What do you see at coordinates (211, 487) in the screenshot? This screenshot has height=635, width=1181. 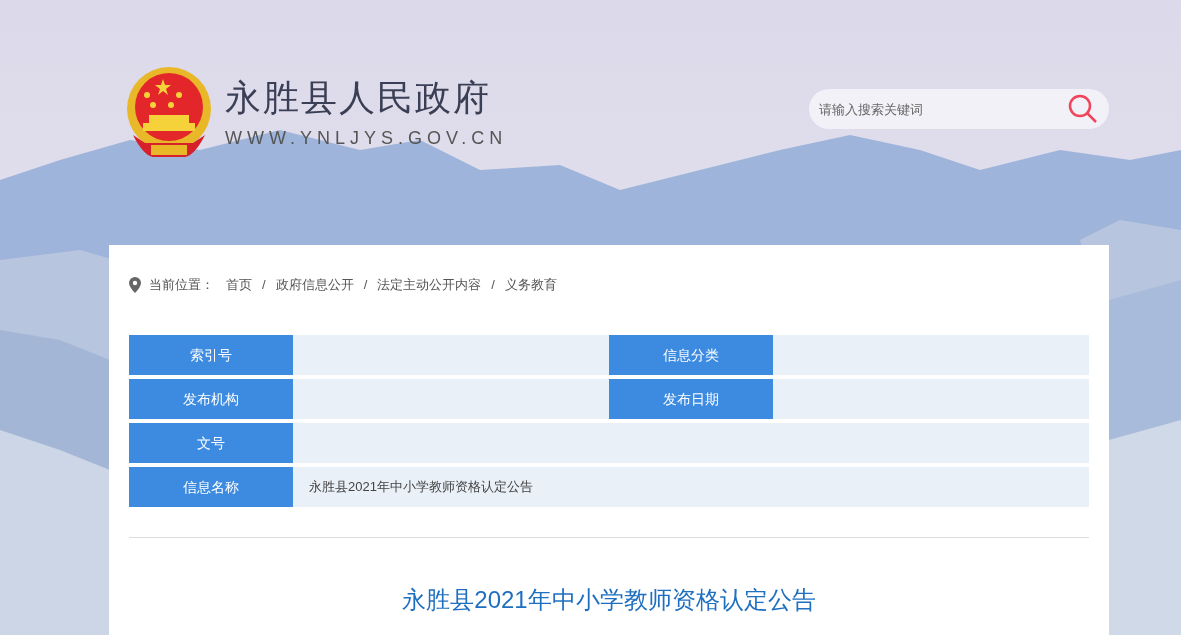 I see `info-label: 信息名称` at bounding box center [211, 487].